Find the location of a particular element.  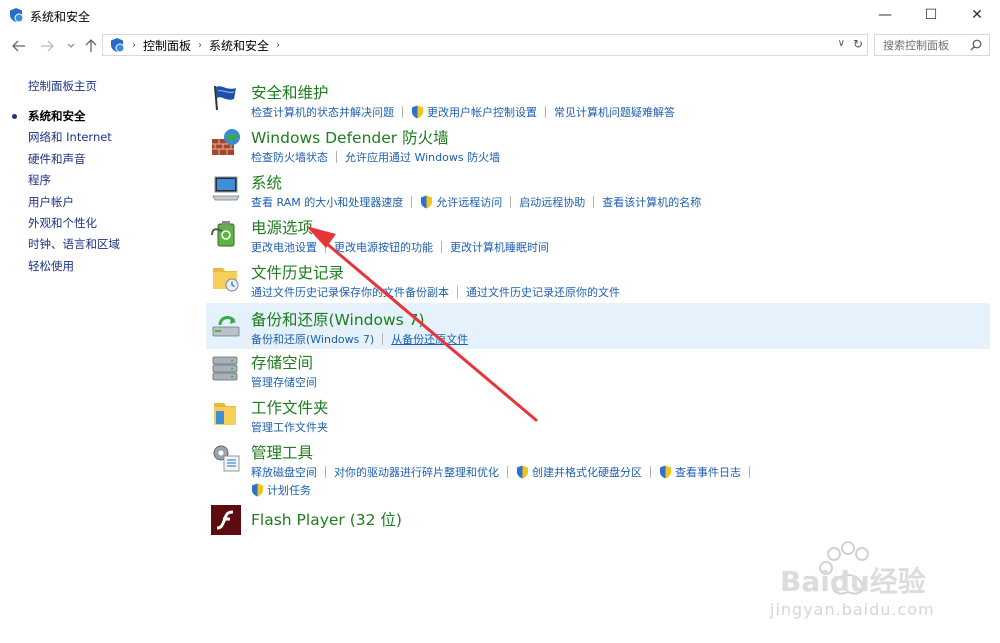

link-sleep-time: 更改计算机睡眠时间 is located at coordinates (499, 247).